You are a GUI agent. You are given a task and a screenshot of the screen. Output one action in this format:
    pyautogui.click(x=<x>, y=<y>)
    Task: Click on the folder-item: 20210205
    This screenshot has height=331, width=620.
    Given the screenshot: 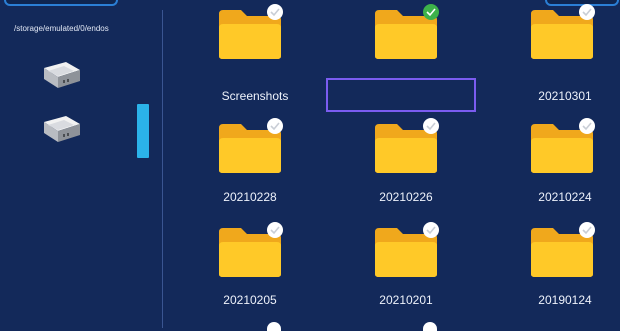 What is the action you would take?
    pyautogui.click(x=245, y=268)
    